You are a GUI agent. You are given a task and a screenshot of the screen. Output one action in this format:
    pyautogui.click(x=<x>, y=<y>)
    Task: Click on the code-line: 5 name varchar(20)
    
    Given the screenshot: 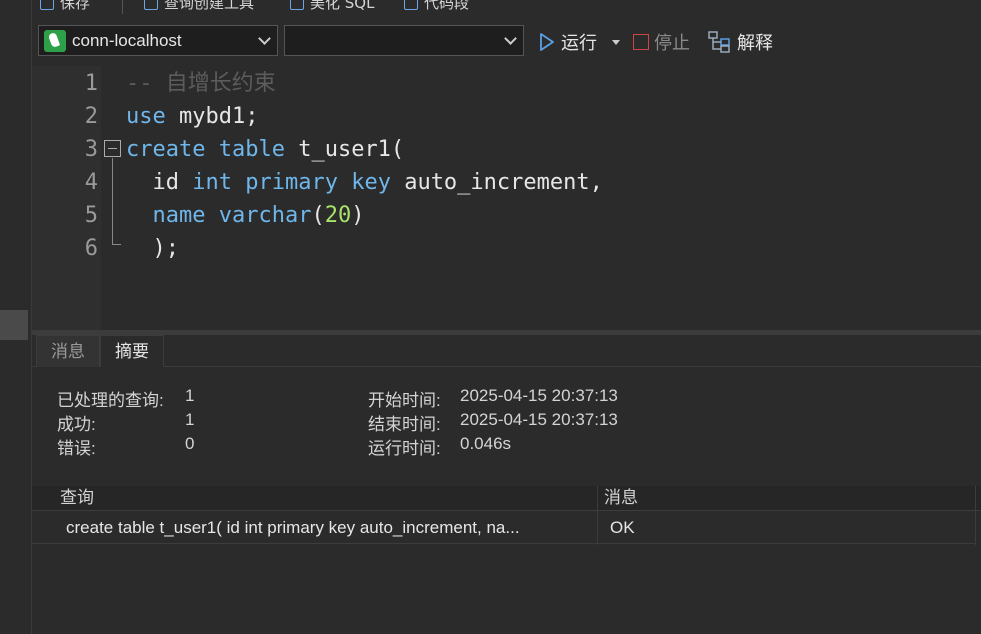 What is the action you would take?
    pyautogui.click(x=506, y=215)
    